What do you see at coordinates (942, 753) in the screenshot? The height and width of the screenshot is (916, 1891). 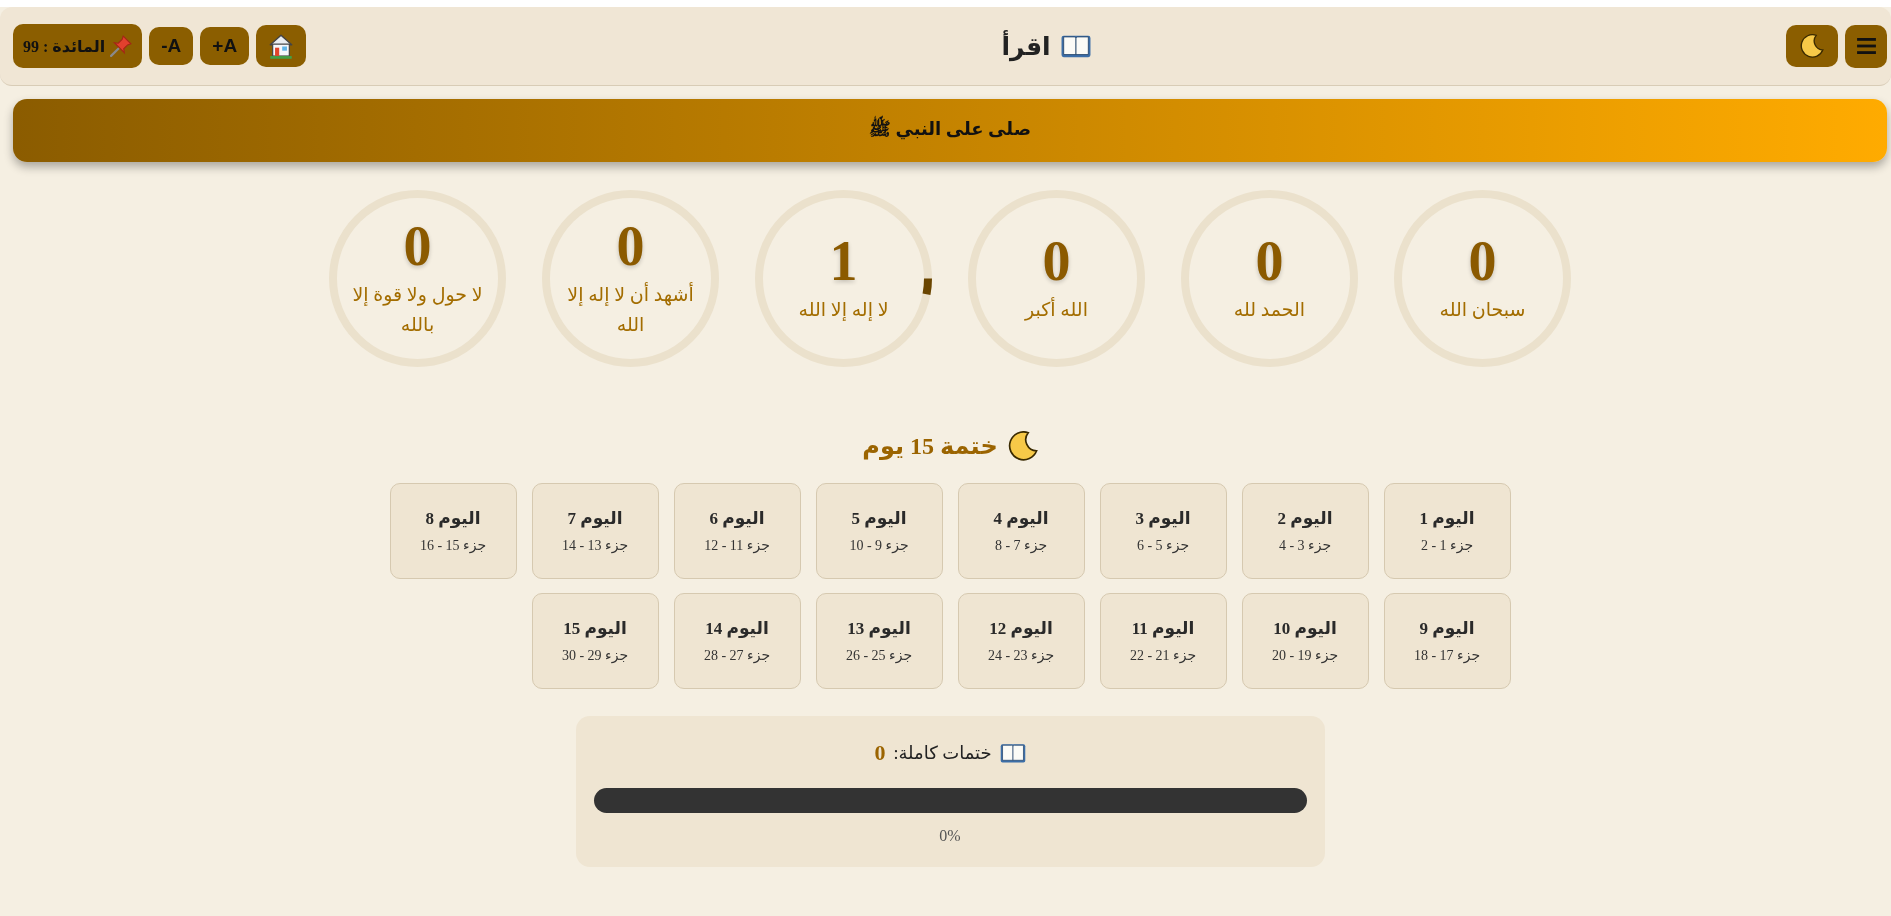 I see `completed-label: ختمات كاملة:` at bounding box center [942, 753].